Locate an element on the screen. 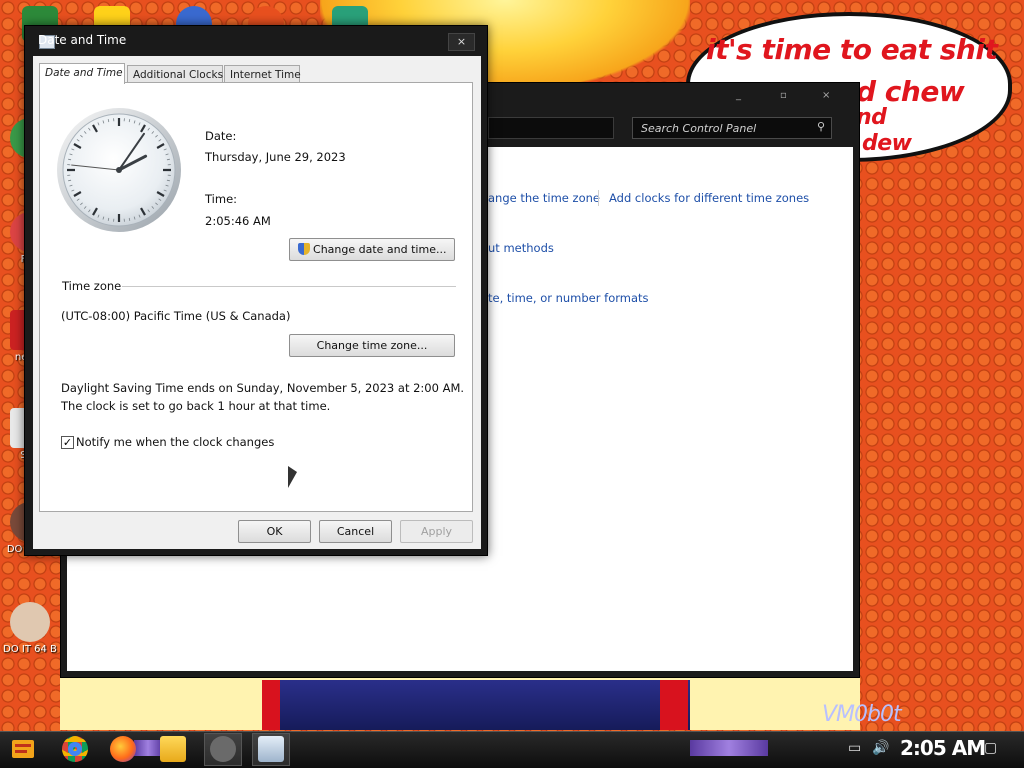 The width and height of the screenshot is (1024, 768). taskbar-clock: 2:05 AM is located at coordinates (943, 748).